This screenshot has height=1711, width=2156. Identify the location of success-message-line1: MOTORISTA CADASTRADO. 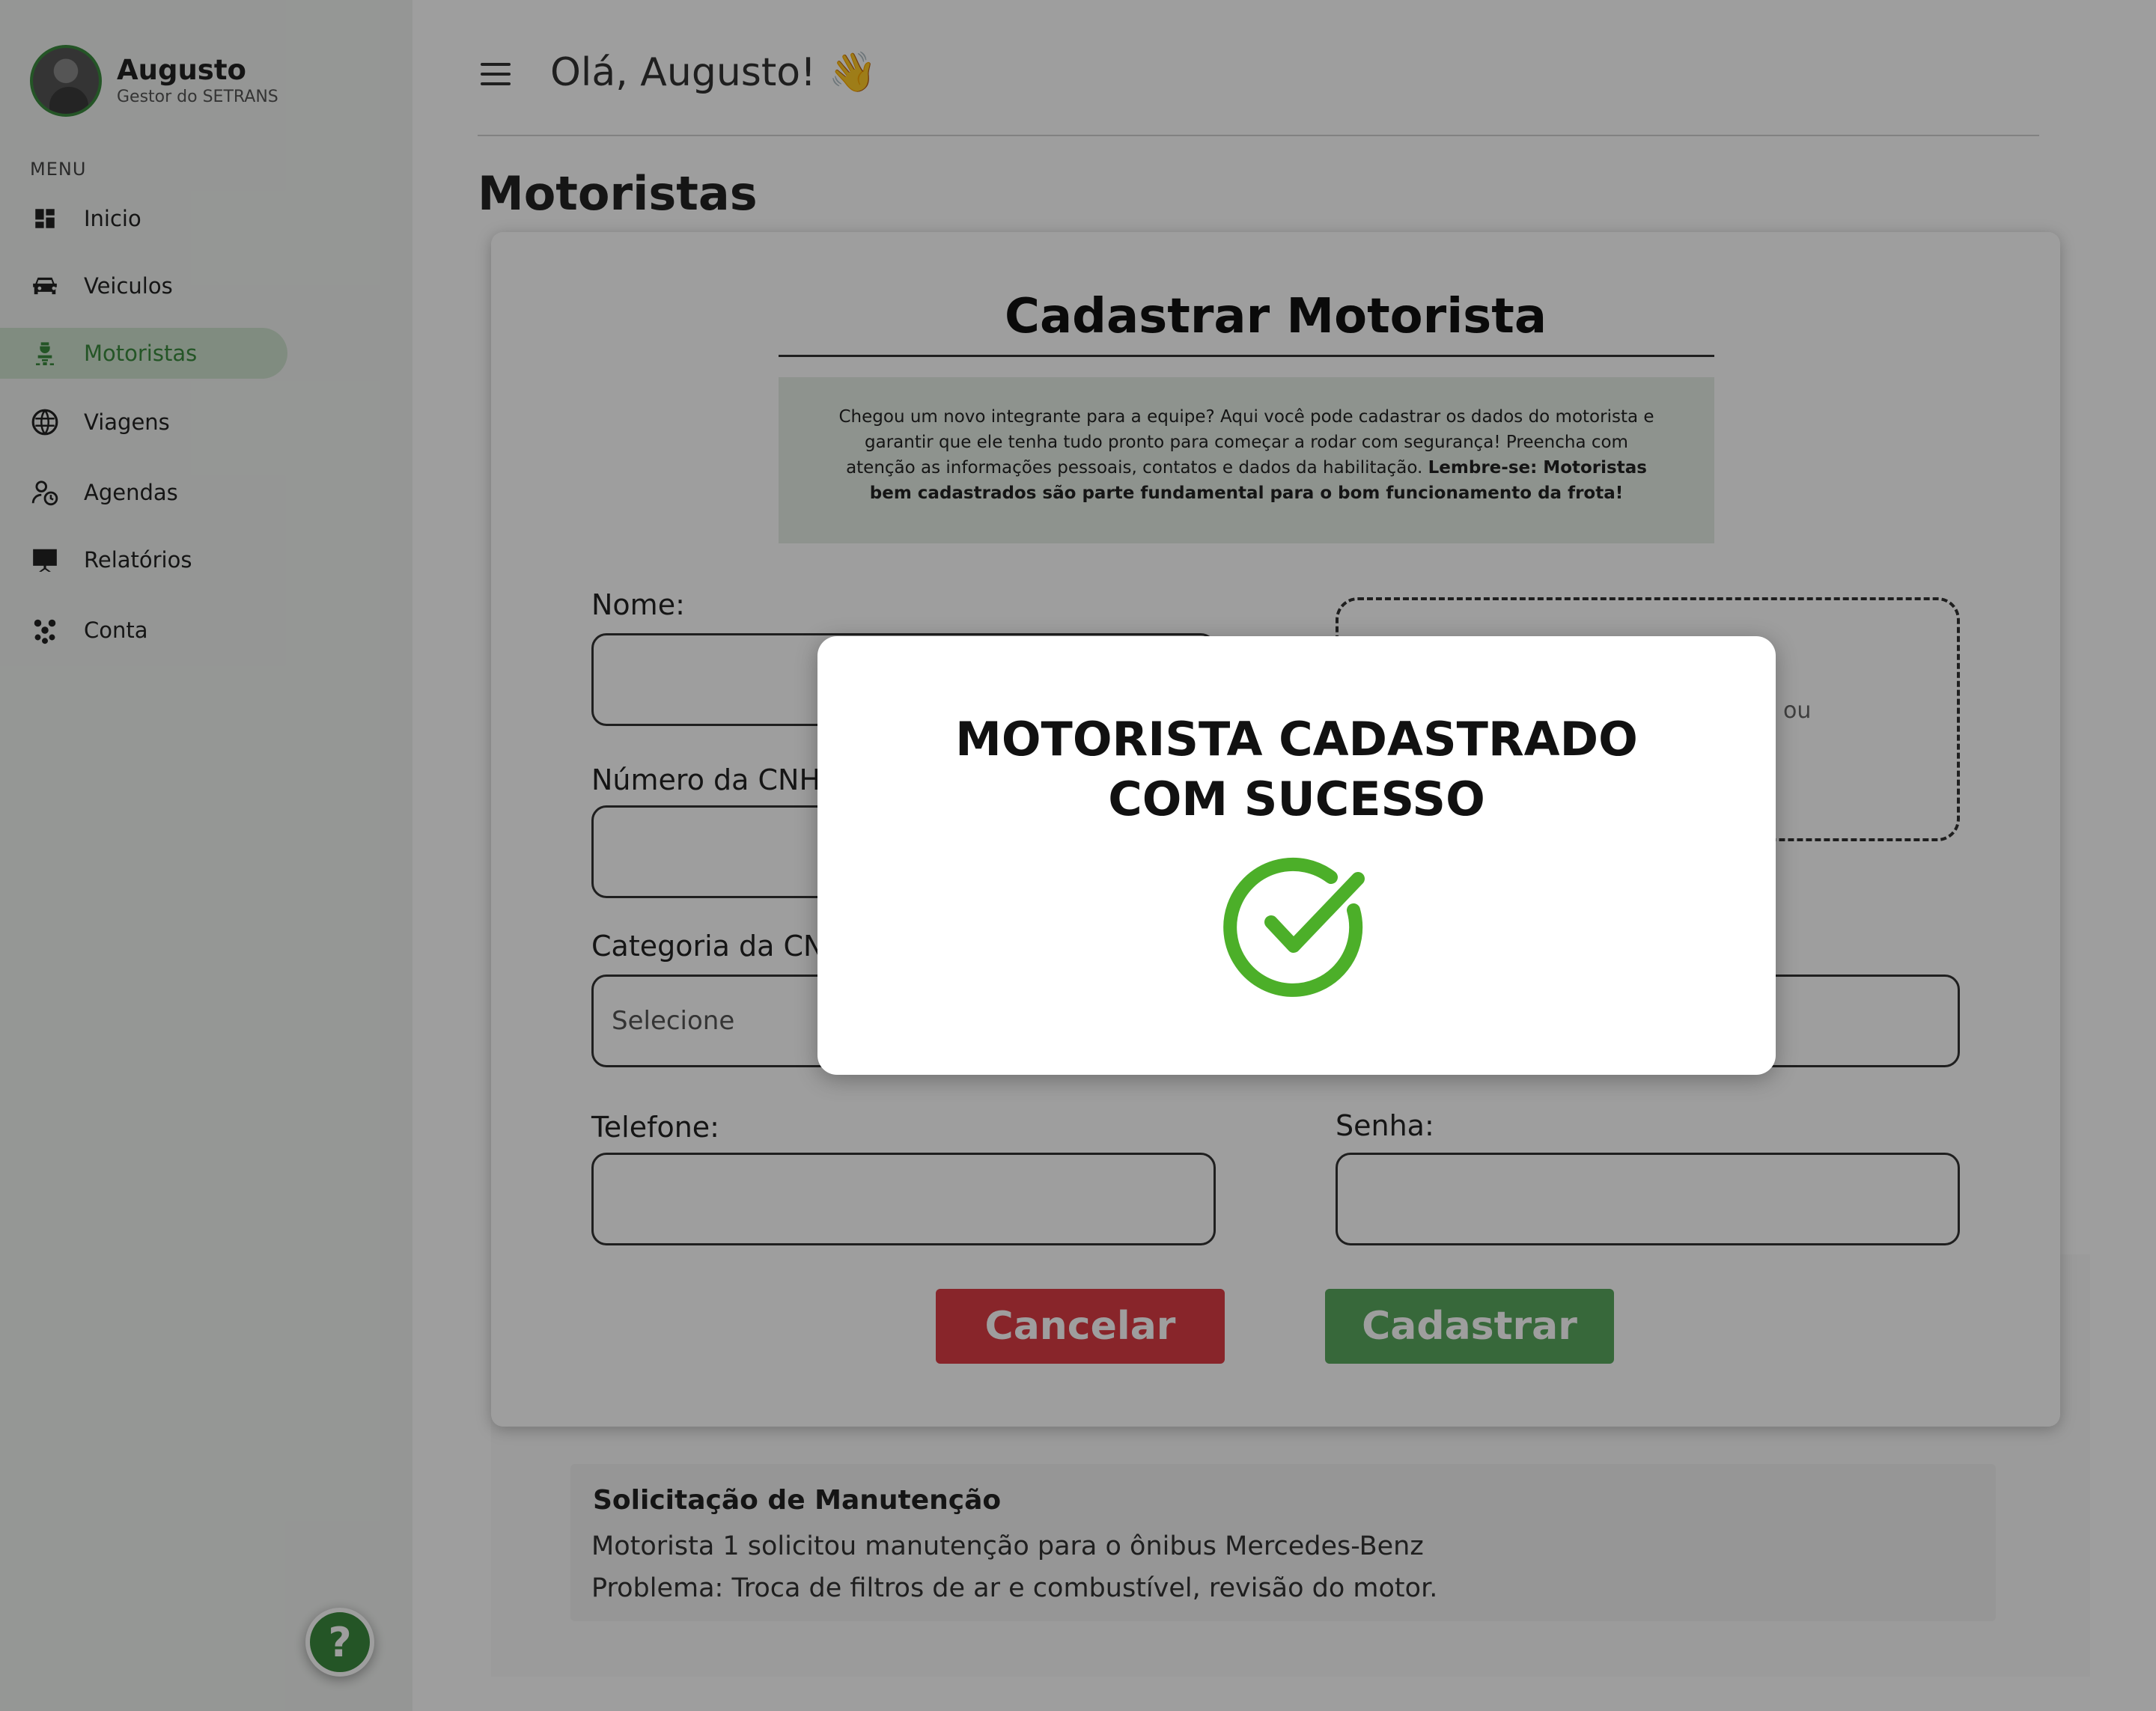
(1296, 739).